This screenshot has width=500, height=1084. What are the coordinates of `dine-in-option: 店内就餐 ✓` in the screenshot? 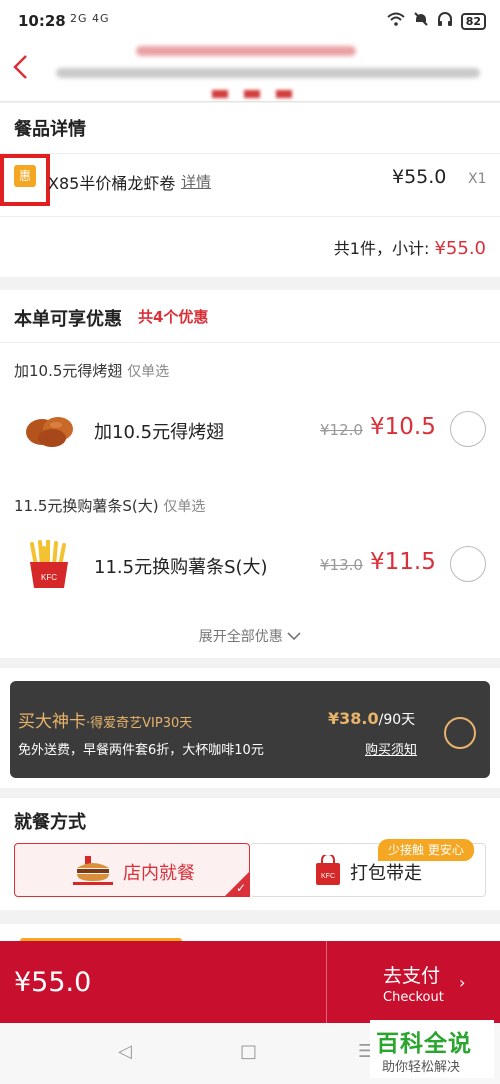 It's located at (132, 870).